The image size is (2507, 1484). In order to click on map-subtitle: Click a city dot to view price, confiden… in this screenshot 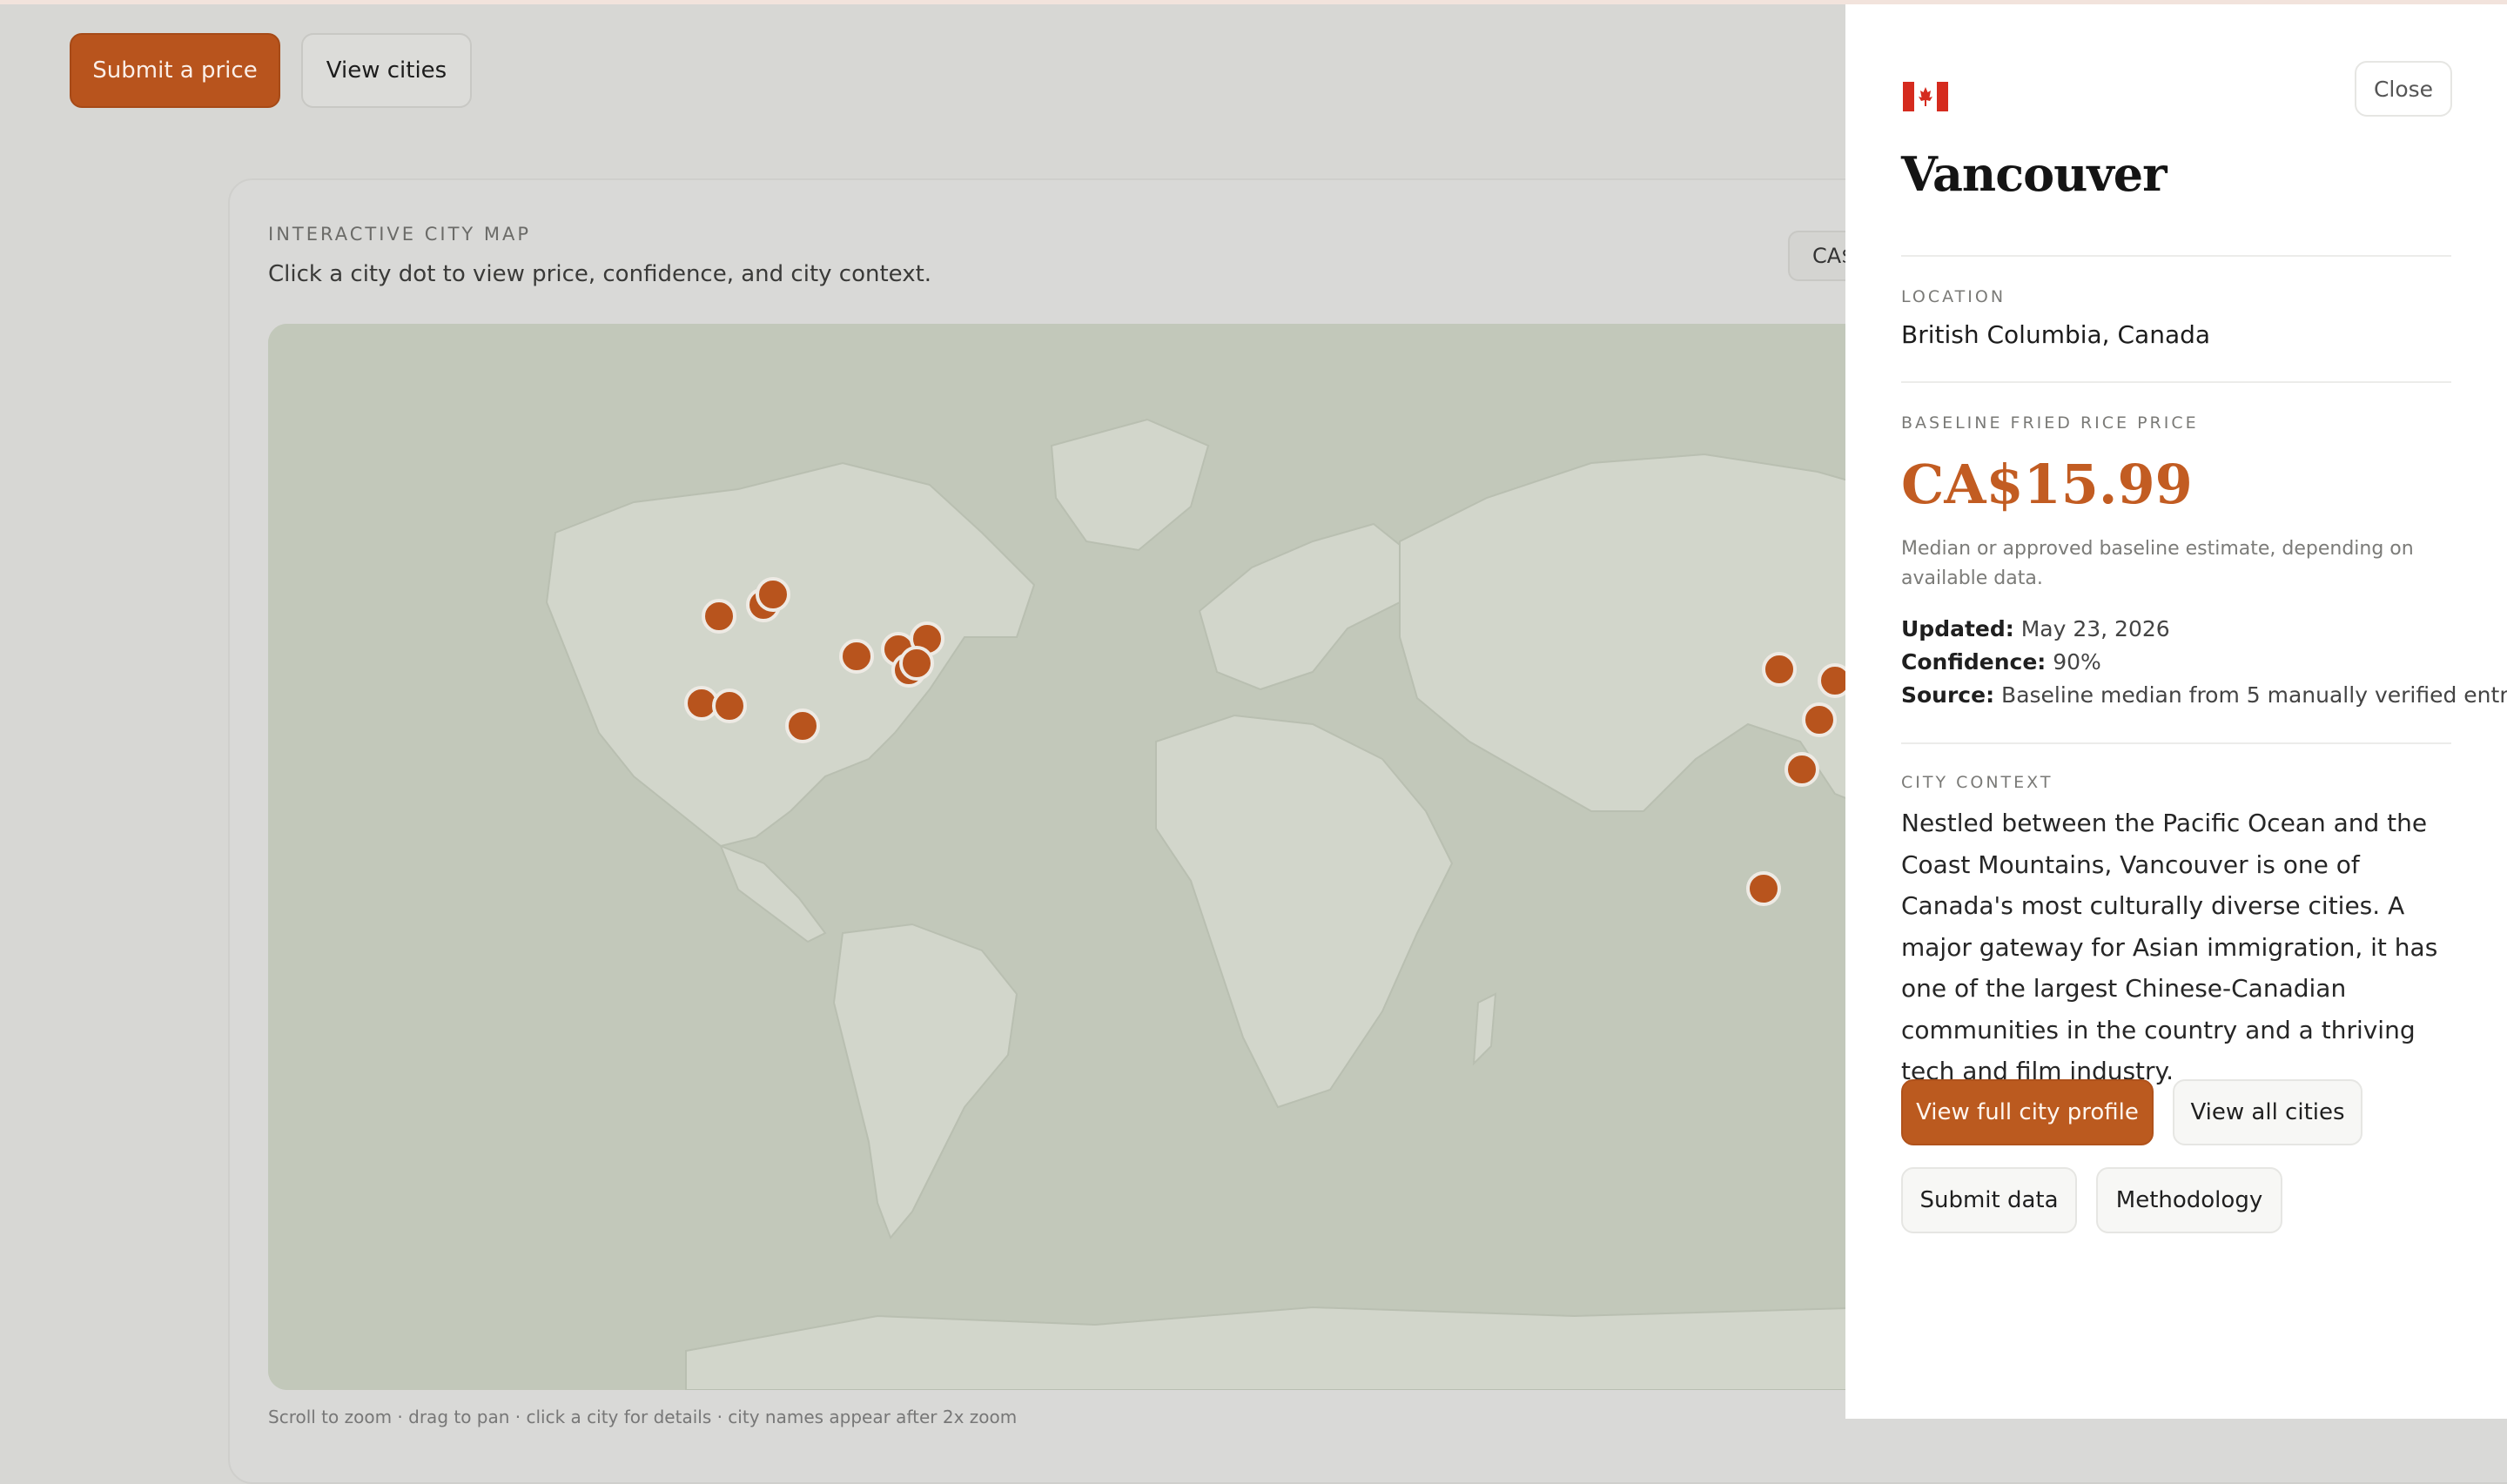, I will do `click(600, 274)`.